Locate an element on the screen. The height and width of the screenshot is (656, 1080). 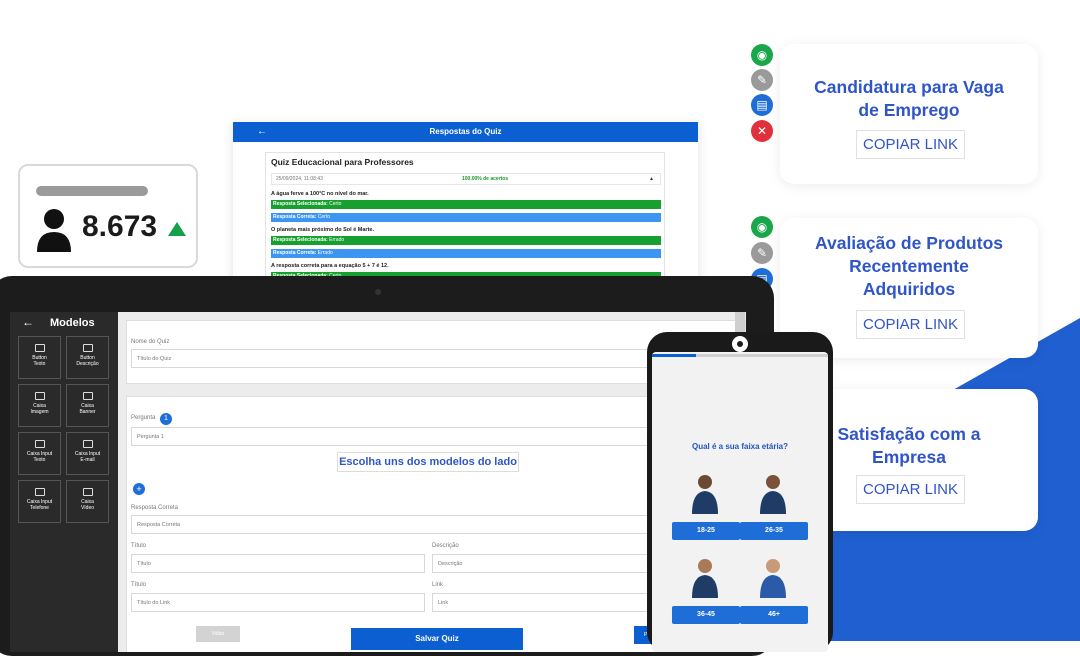
choose-model-prompt: Escolha uns dos modelos do lado is located at coordinates (428, 462).